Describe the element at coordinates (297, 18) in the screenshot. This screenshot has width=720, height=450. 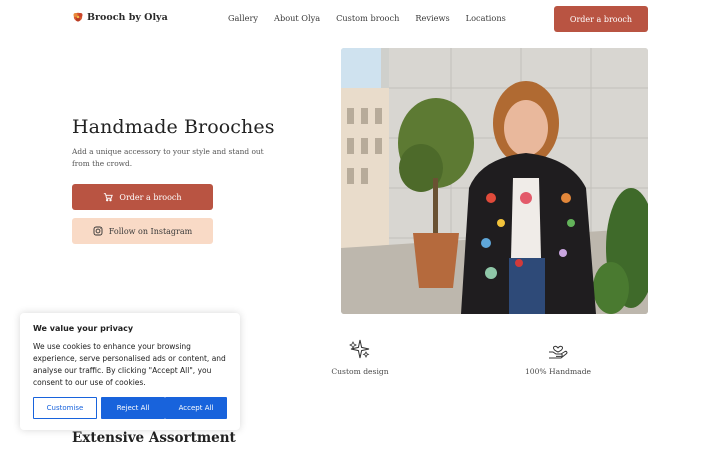
I see `nav-item-about: About Olya` at that location.